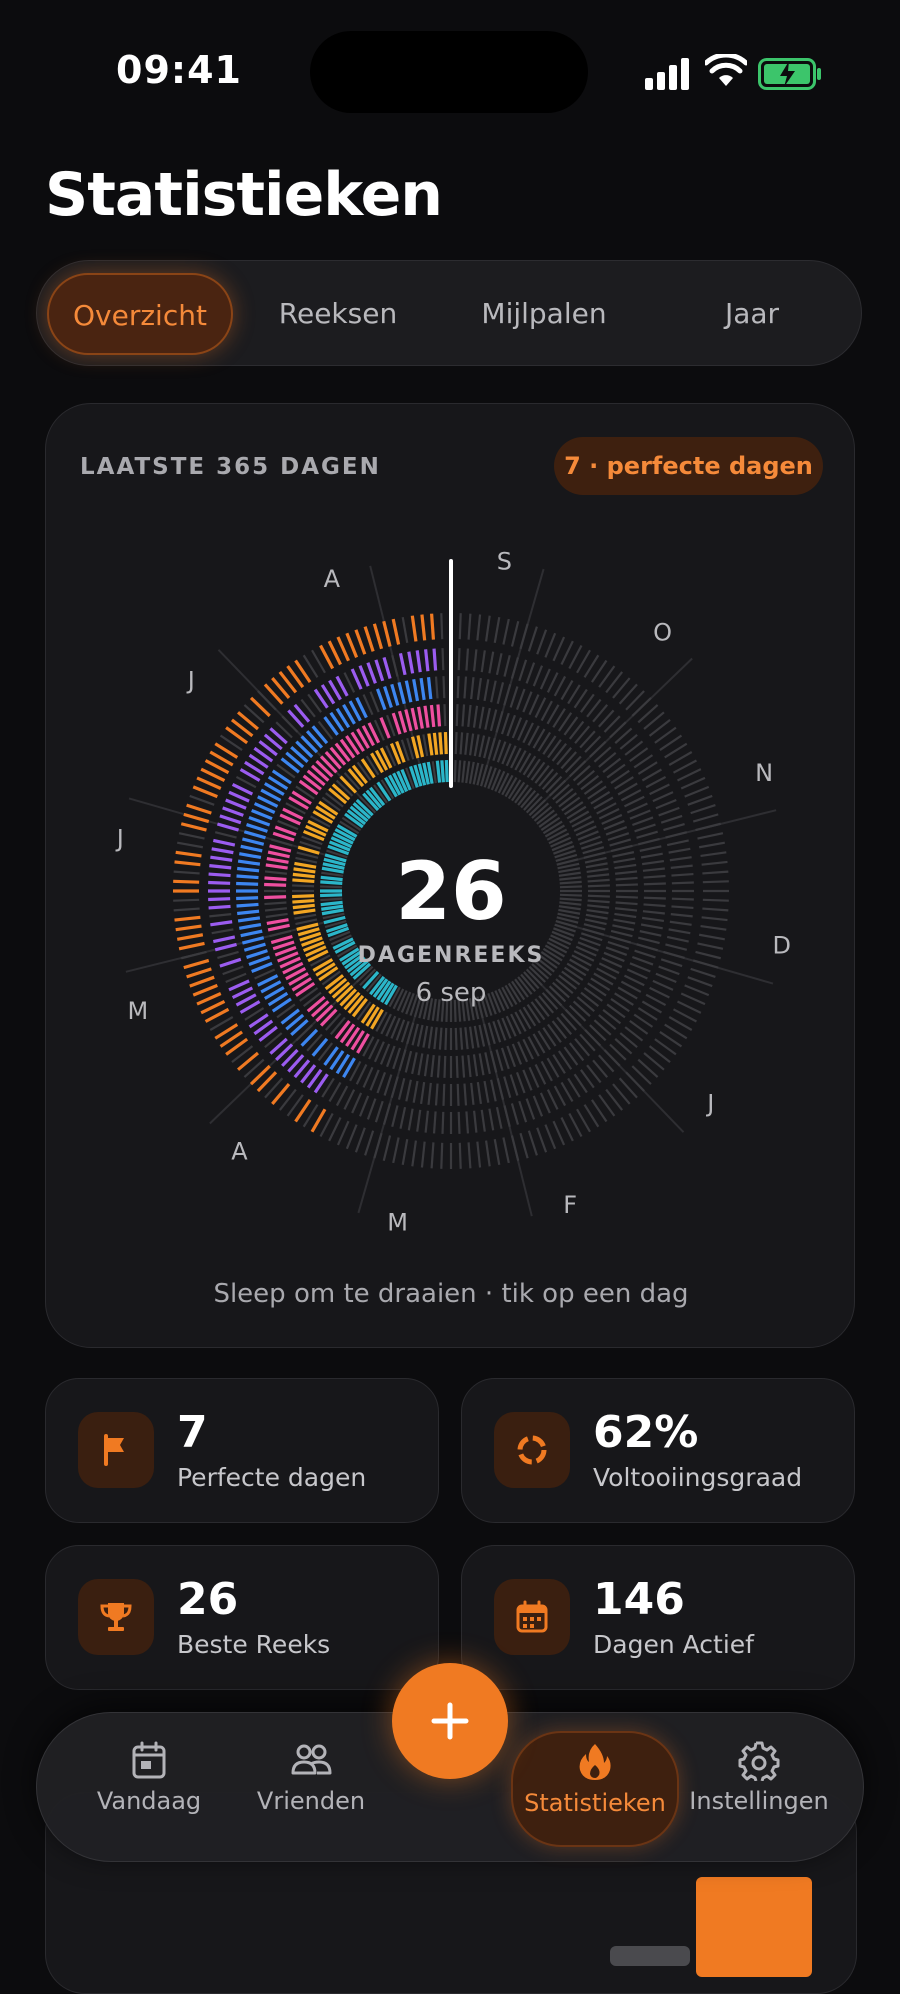  Describe the element at coordinates (338, 314) in the screenshot. I see `tab-reeksen: Reeksen` at that location.